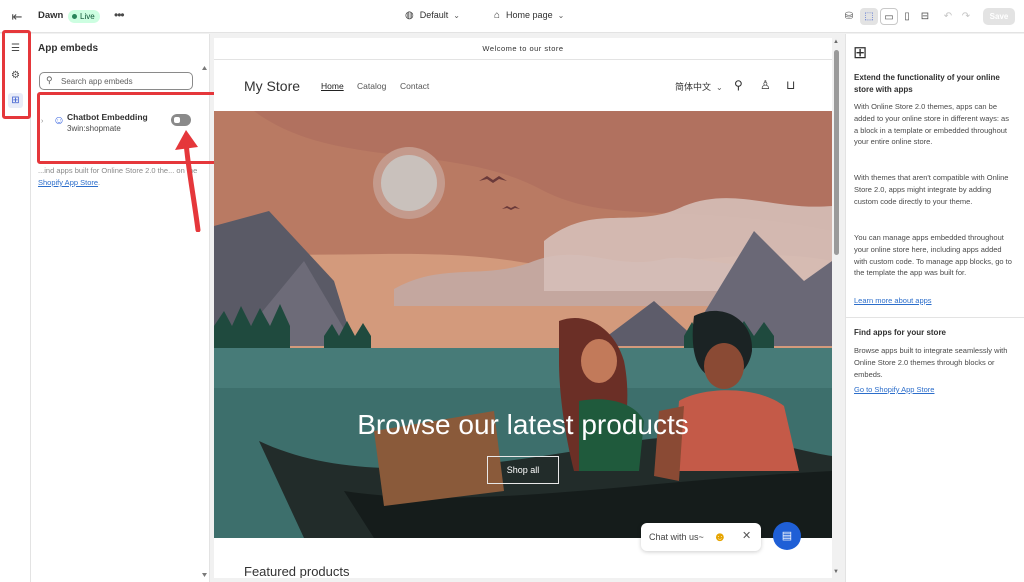  What do you see at coordinates (51, 15) in the screenshot?
I see `theme-name: Dawn` at bounding box center [51, 15].